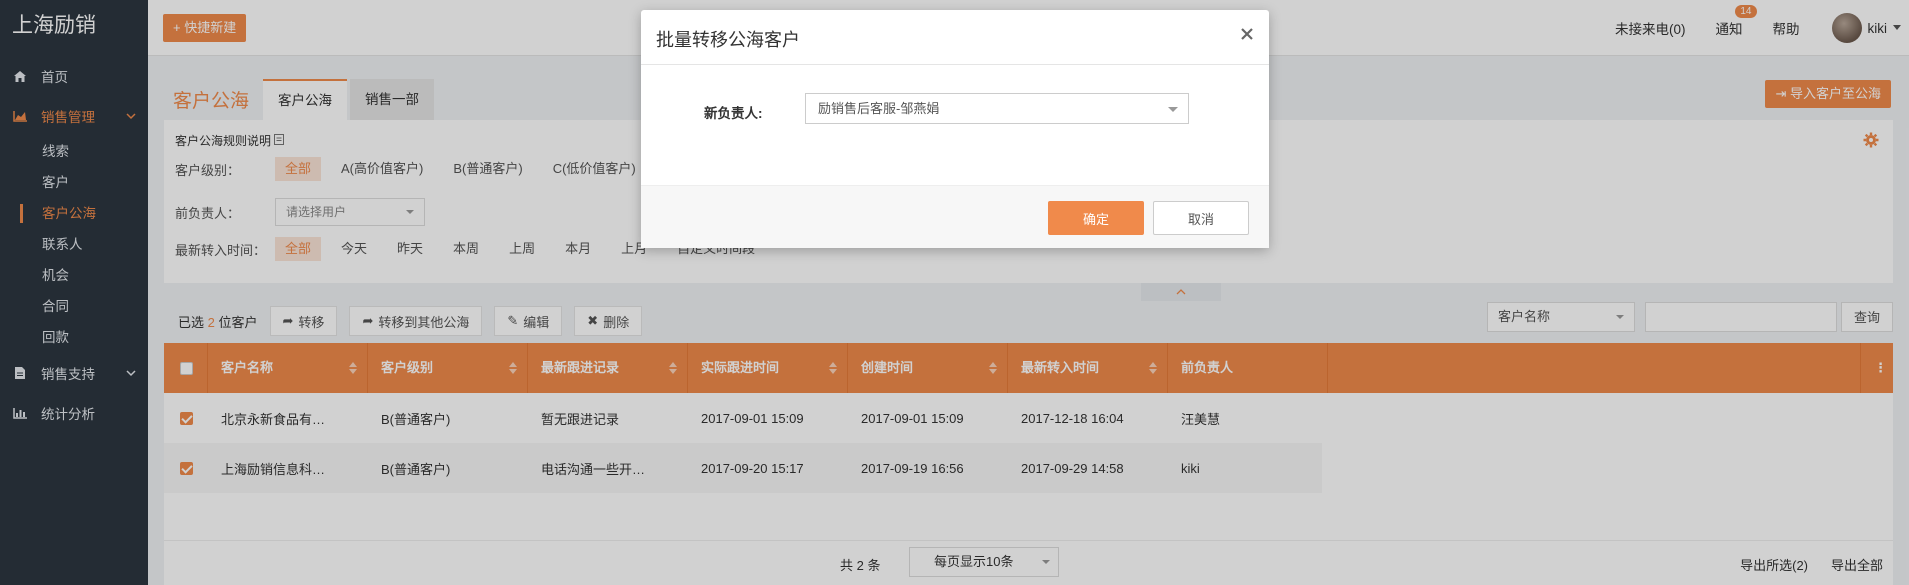 The image size is (1909, 585). What do you see at coordinates (733, 113) in the screenshot?
I see `new-owner-label: 新负责人:` at bounding box center [733, 113].